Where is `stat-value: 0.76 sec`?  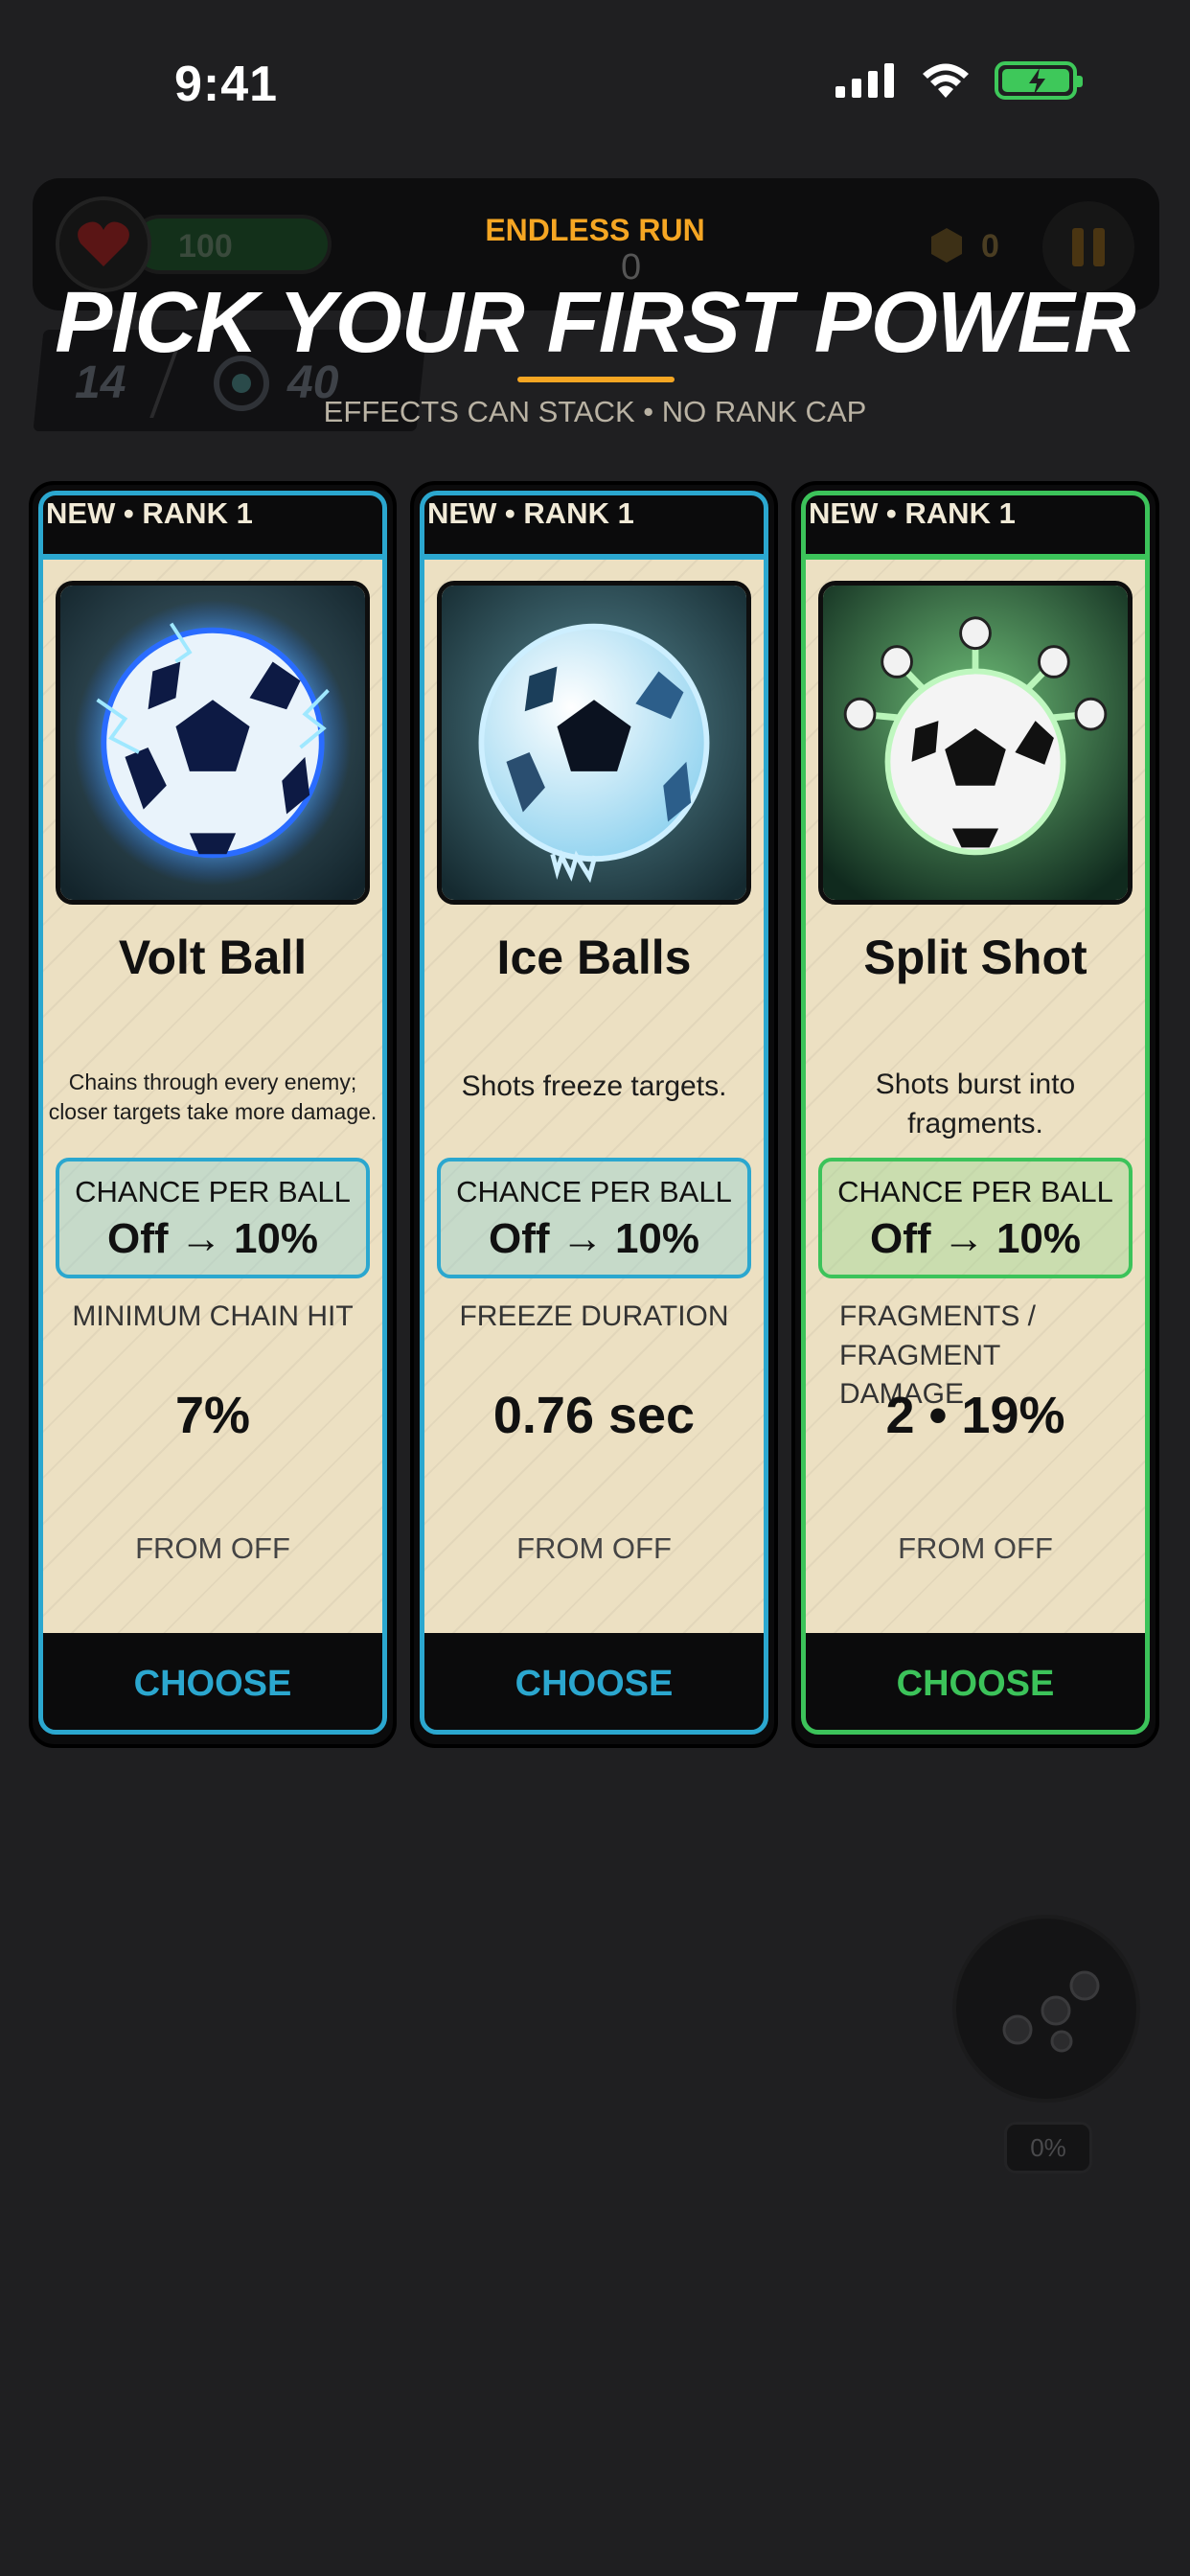
stat-value: 0.76 sec is located at coordinates (594, 1415).